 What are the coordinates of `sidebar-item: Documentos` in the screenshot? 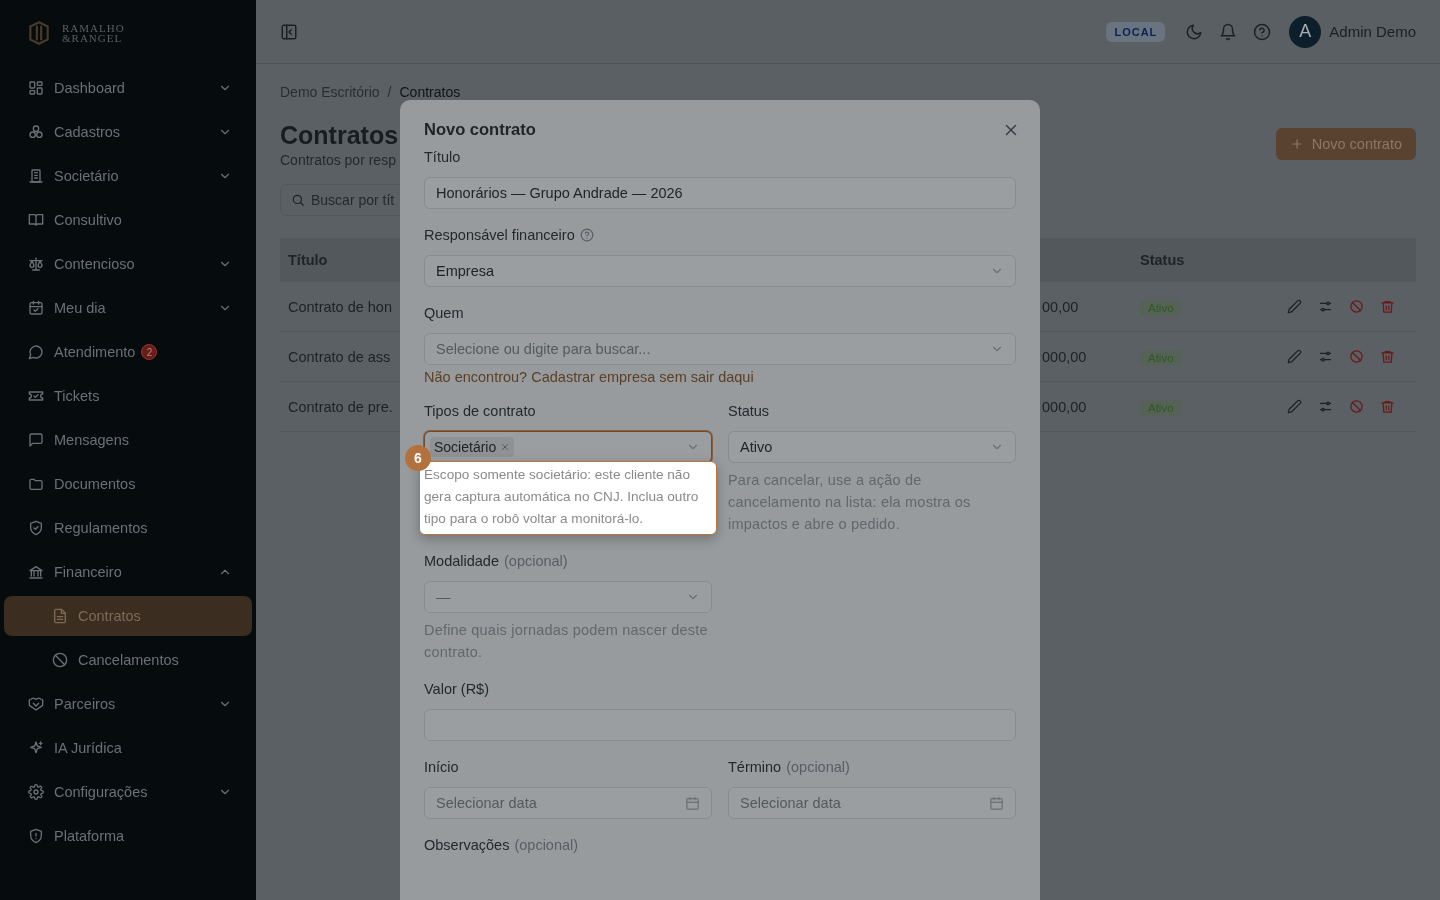 It's located at (128, 484).